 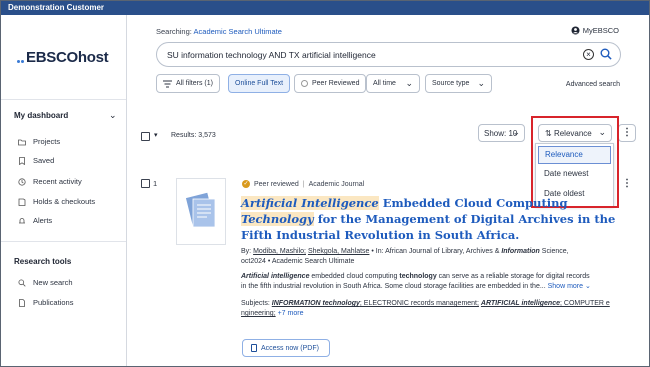 What do you see at coordinates (193, 135) in the screenshot?
I see `results-count: Results: 3,573` at bounding box center [193, 135].